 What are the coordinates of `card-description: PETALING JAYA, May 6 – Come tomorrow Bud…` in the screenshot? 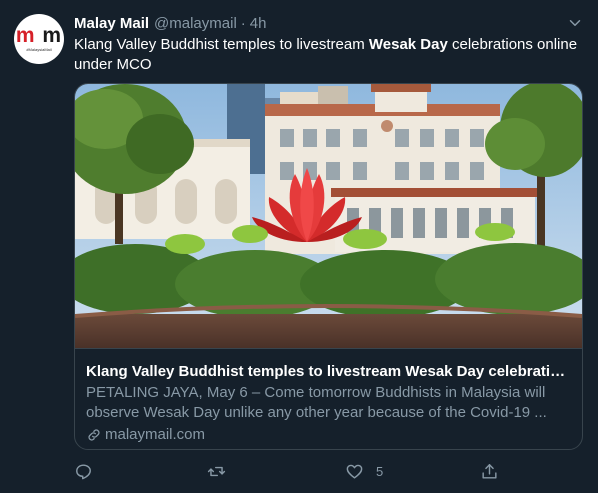 It's located at (316, 402).